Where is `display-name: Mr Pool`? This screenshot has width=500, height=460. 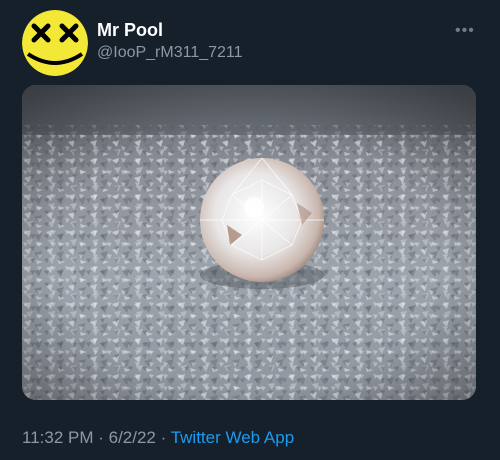 display-name: Mr Pool is located at coordinates (130, 30).